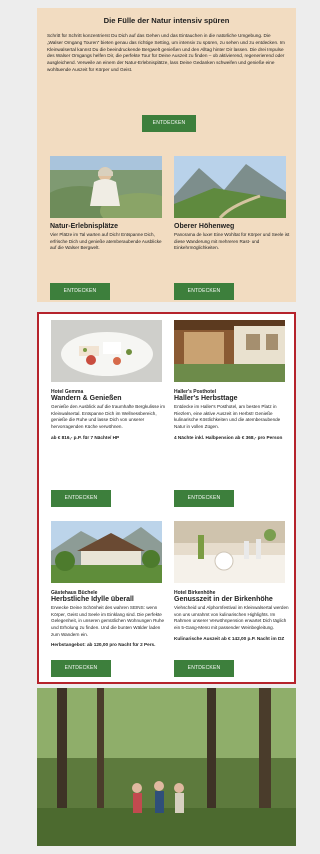  What do you see at coordinates (81, 498) in the screenshot?
I see `hotel-gemma-button: ENTDECKEN` at bounding box center [81, 498].